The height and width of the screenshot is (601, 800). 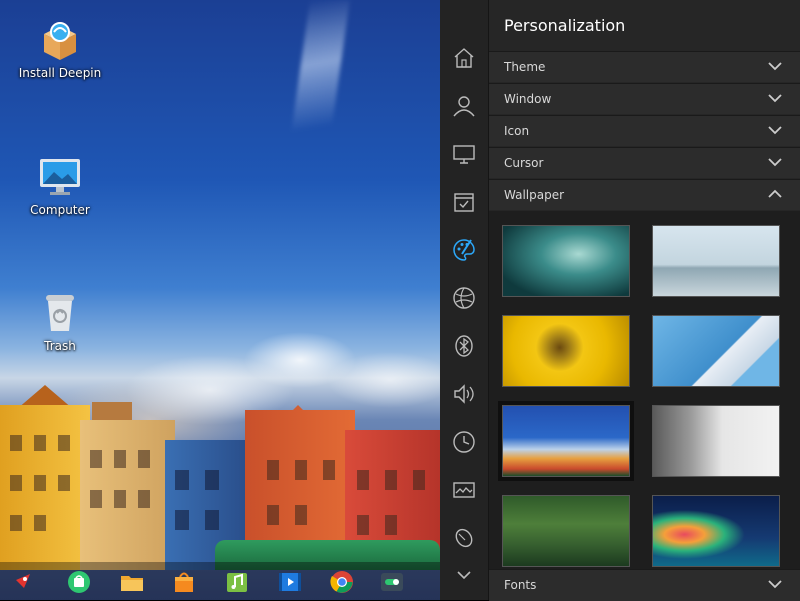 I want to click on dock-video, so click(x=290, y=582).